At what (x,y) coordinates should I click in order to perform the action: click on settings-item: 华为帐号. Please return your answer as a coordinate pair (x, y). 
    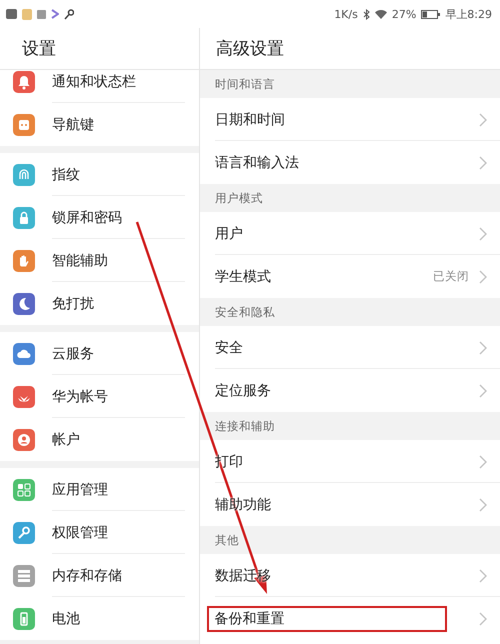
    Looking at the image, I should click on (99, 396).